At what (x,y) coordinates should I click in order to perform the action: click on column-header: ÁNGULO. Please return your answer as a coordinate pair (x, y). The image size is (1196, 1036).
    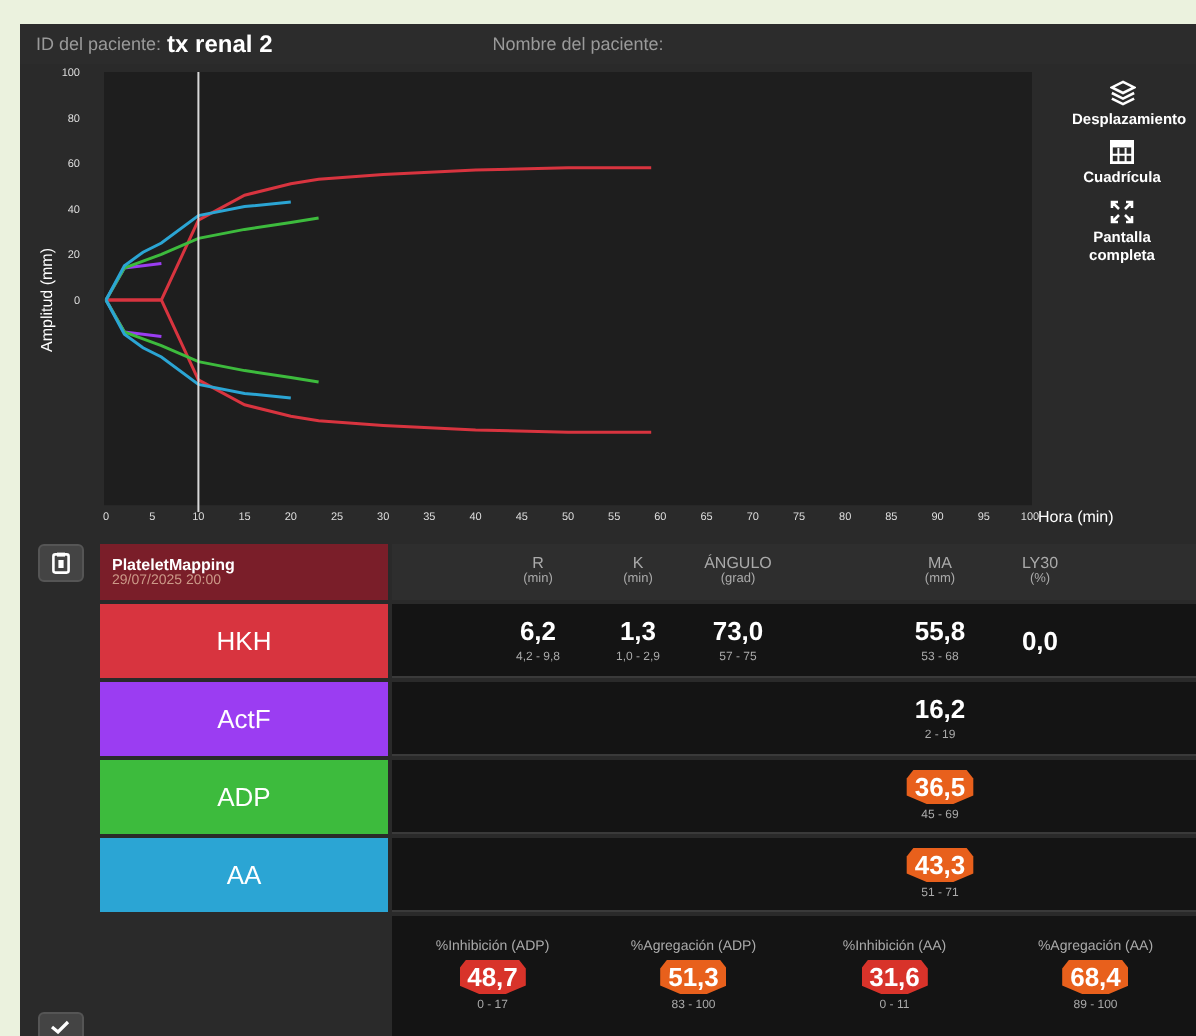
    Looking at the image, I should click on (738, 564).